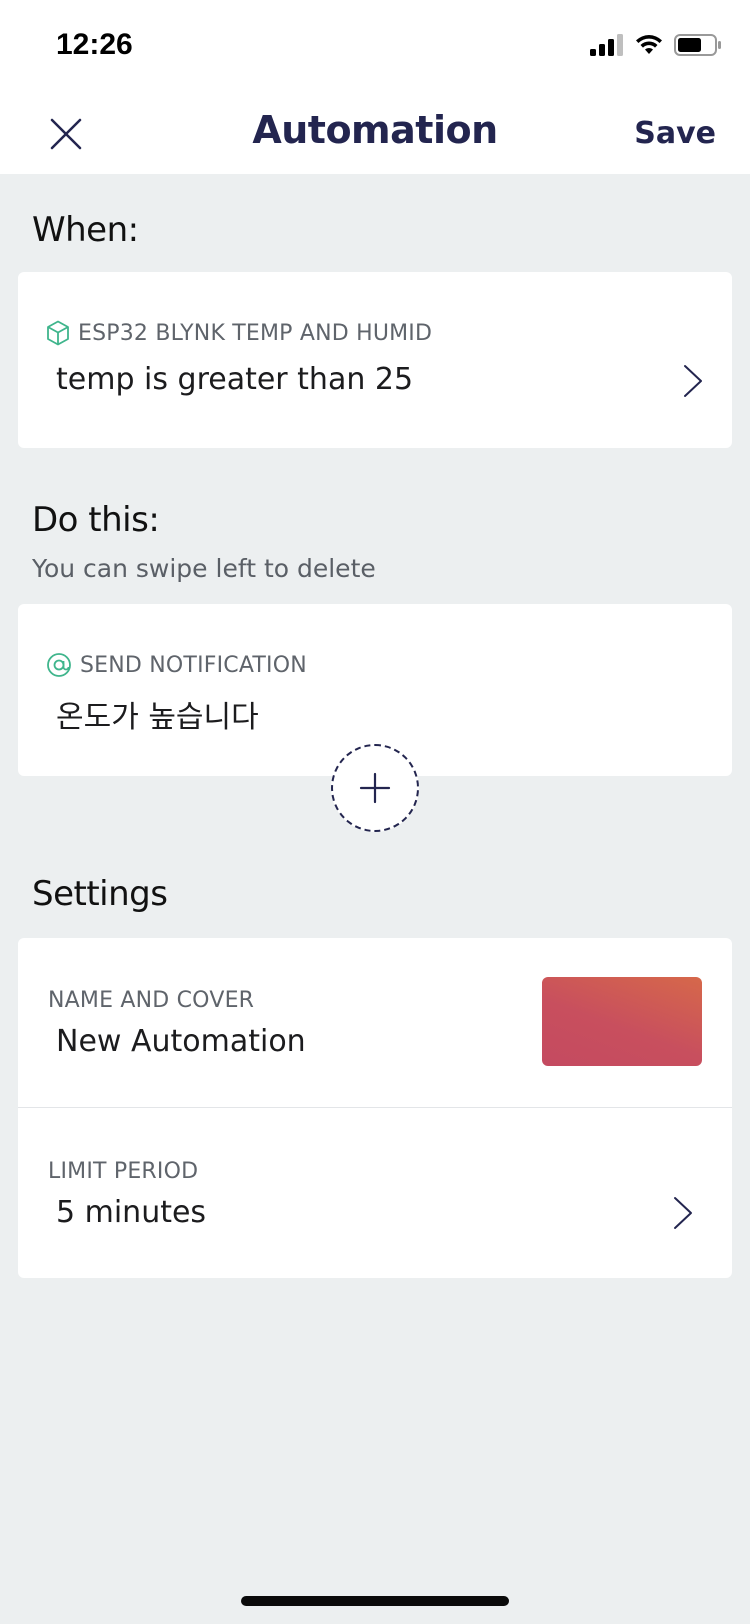  Describe the element at coordinates (606, 45) in the screenshot. I see `signal-icon` at that location.